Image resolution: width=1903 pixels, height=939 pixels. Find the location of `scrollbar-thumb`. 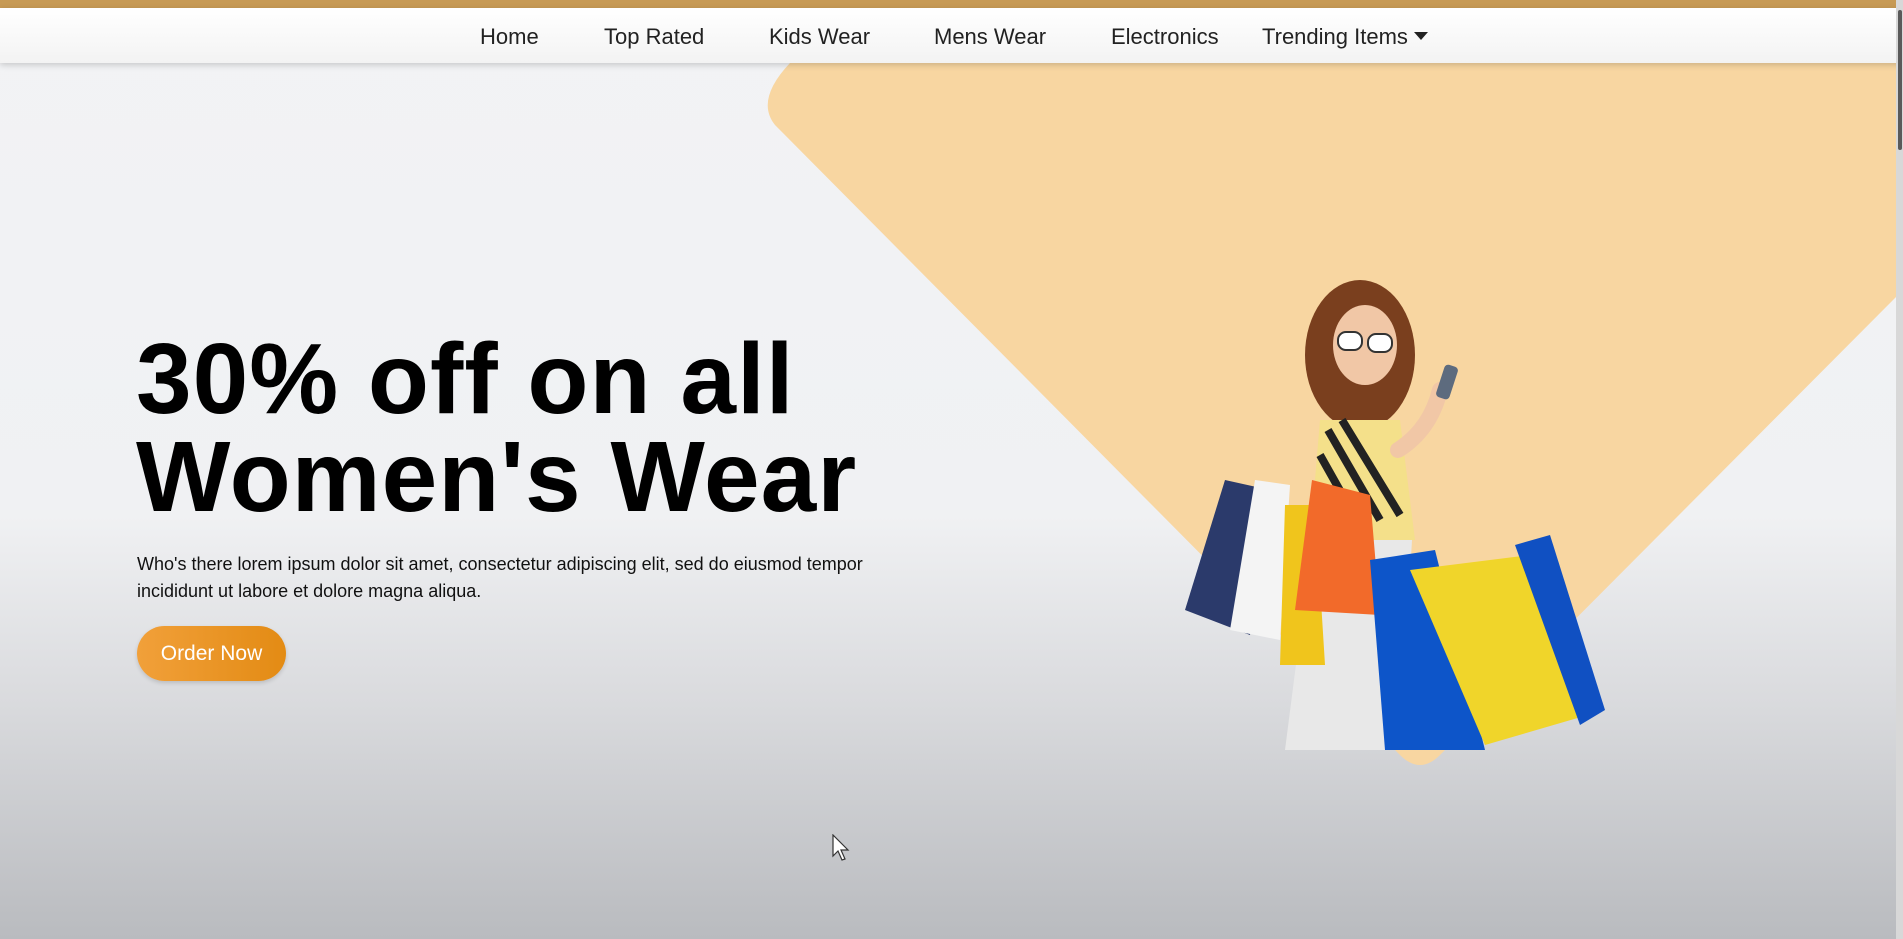

scrollbar-thumb is located at coordinates (1900, 80).